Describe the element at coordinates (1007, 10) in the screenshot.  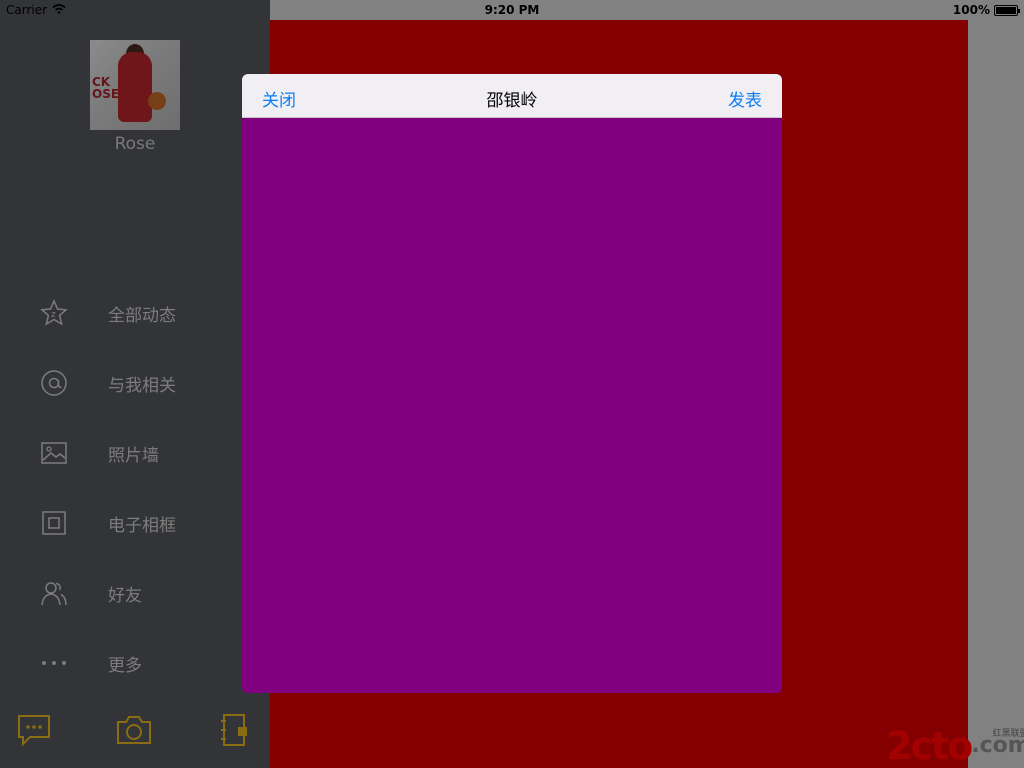
I see `battery-icon` at that location.